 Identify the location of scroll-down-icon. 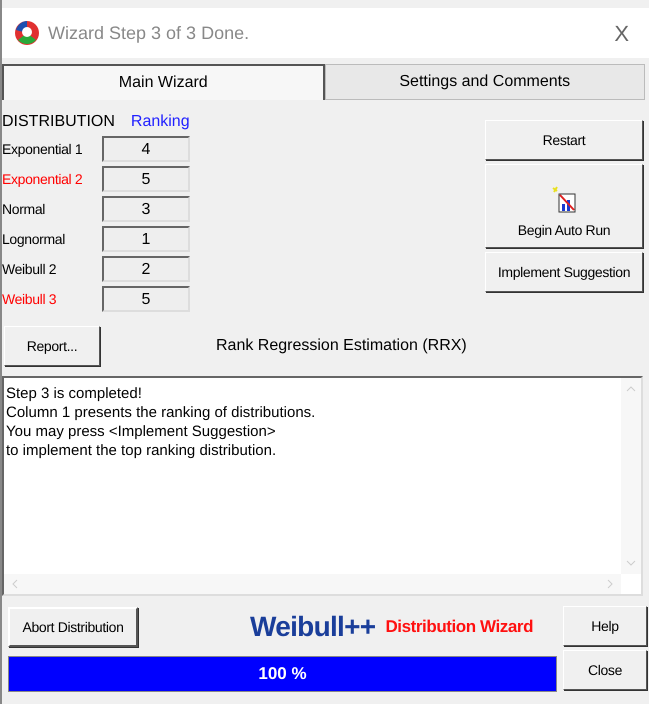
(631, 563).